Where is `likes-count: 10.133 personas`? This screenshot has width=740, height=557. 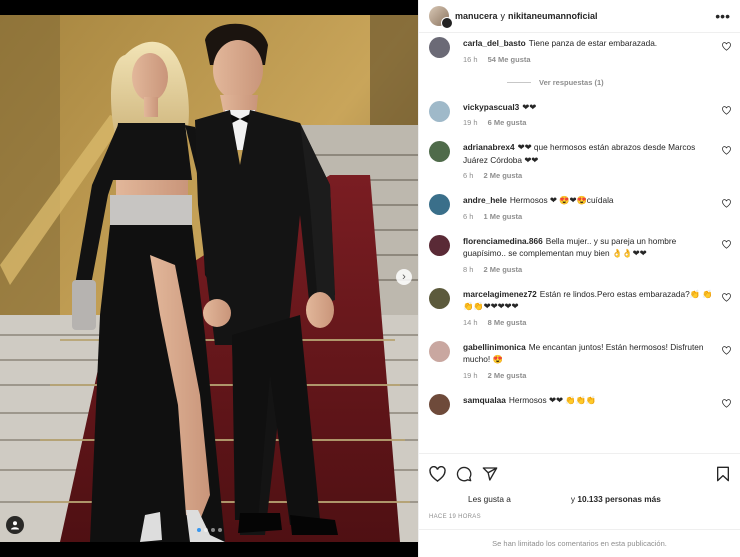 likes-count: 10.133 personas is located at coordinates (609, 499).